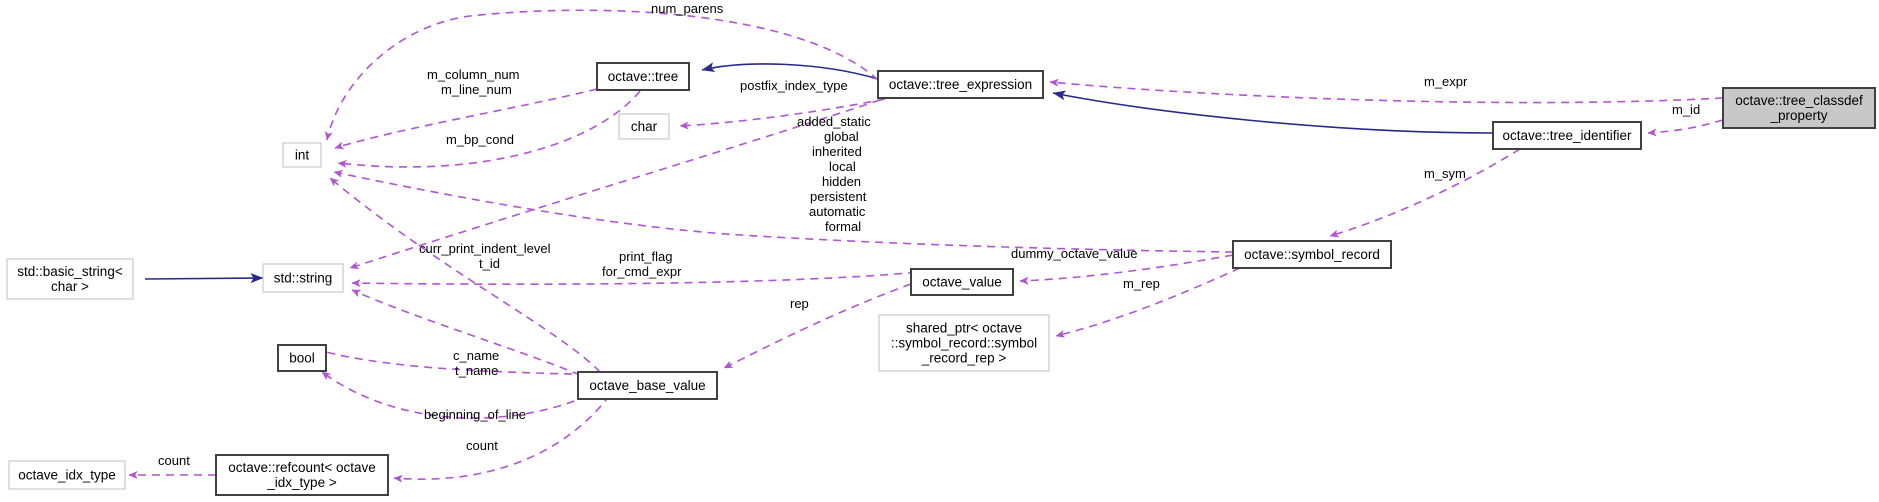 This screenshot has width=1879, height=502. I want to click on node-octave_tree: octave::tree, so click(643, 76).